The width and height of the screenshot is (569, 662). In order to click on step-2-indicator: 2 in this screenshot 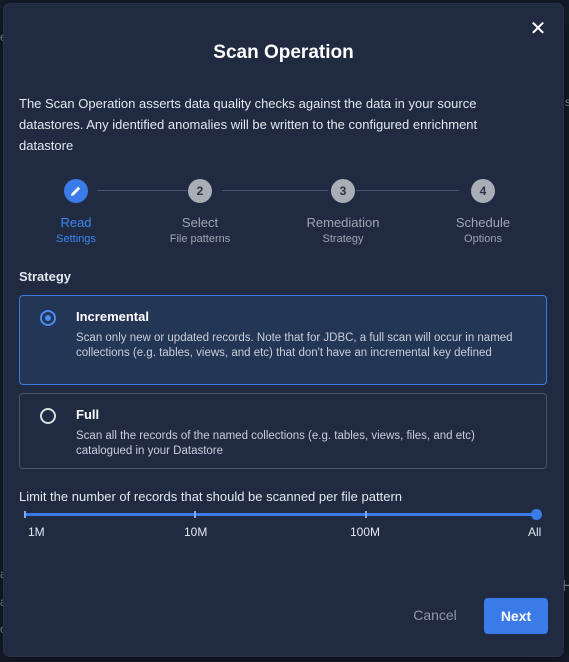, I will do `click(200, 191)`.